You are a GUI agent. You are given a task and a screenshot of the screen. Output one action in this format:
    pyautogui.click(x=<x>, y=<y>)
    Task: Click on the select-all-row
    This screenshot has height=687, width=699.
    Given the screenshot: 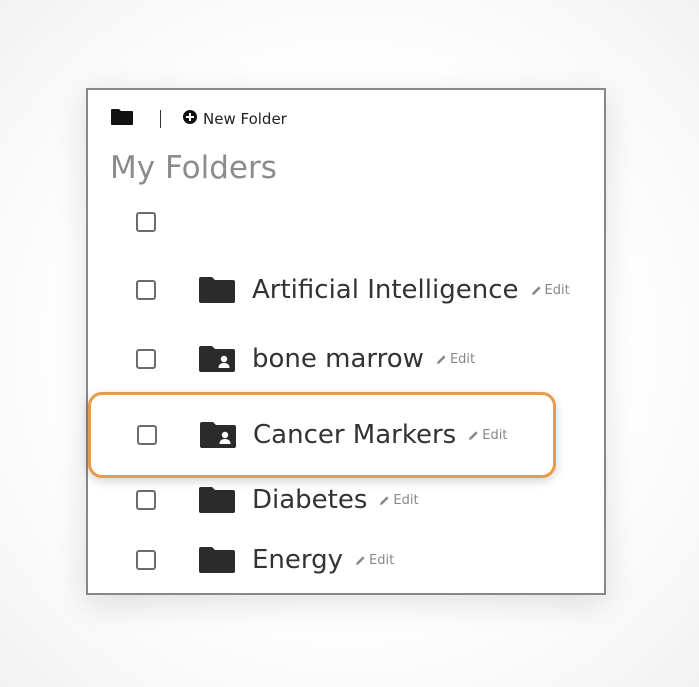 What is the action you would take?
    pyautogui.click(x=346, y=222)
    